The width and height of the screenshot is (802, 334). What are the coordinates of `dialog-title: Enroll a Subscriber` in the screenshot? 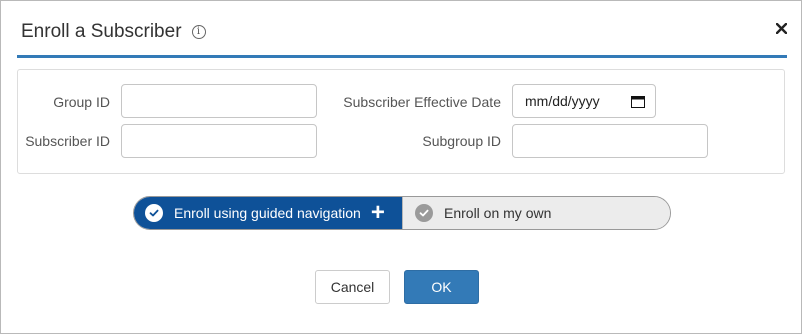 It's located at (101, 31).